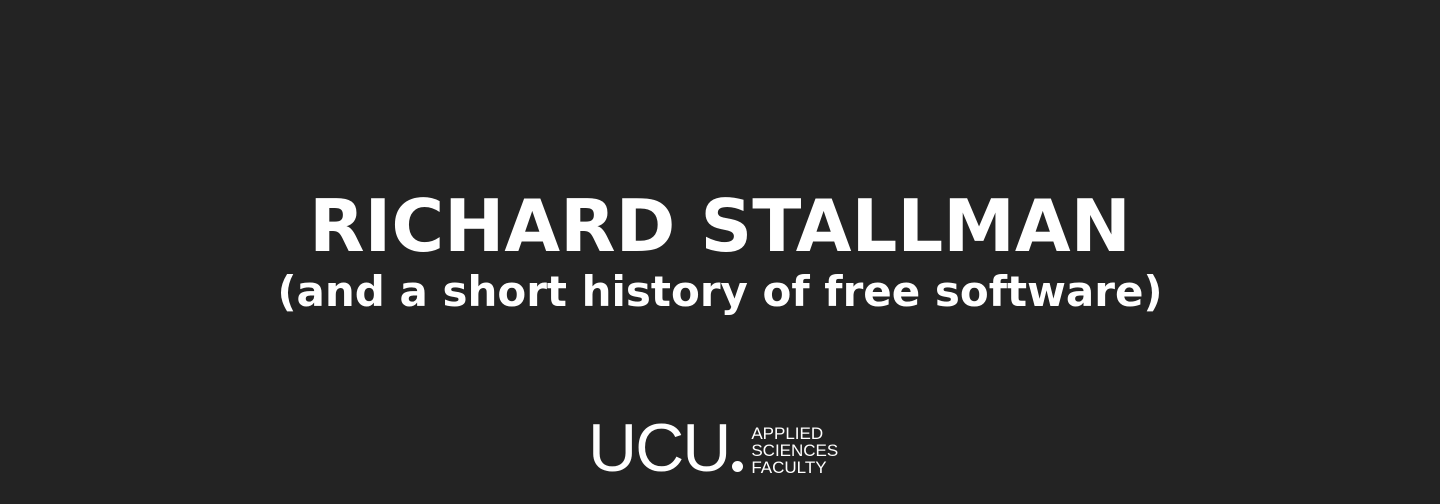 The height and width of the screenshot is (504, 1440). What do you see at coordinates (659, 448) in the screenshot?
I see `logo-mark: UCU` at bounding box center [659, 448].